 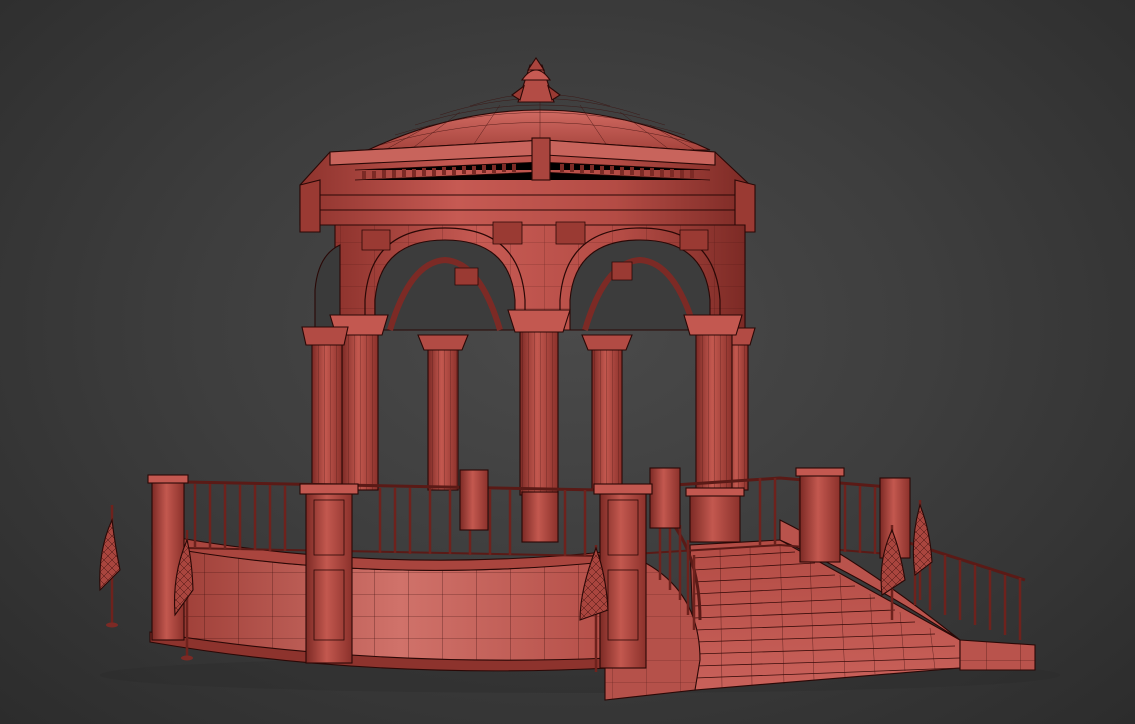 I want to click on columns, so click(x=528, y=402).